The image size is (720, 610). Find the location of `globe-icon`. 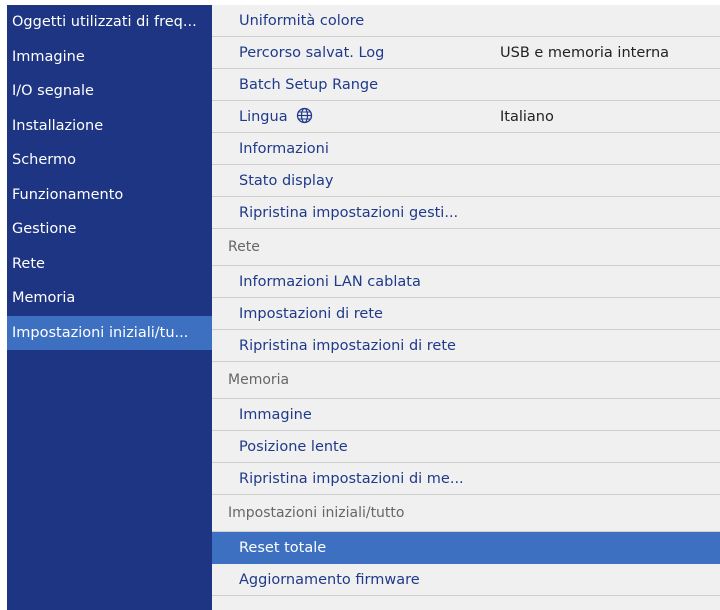

globe-icon is located at coordinates (304, 120).